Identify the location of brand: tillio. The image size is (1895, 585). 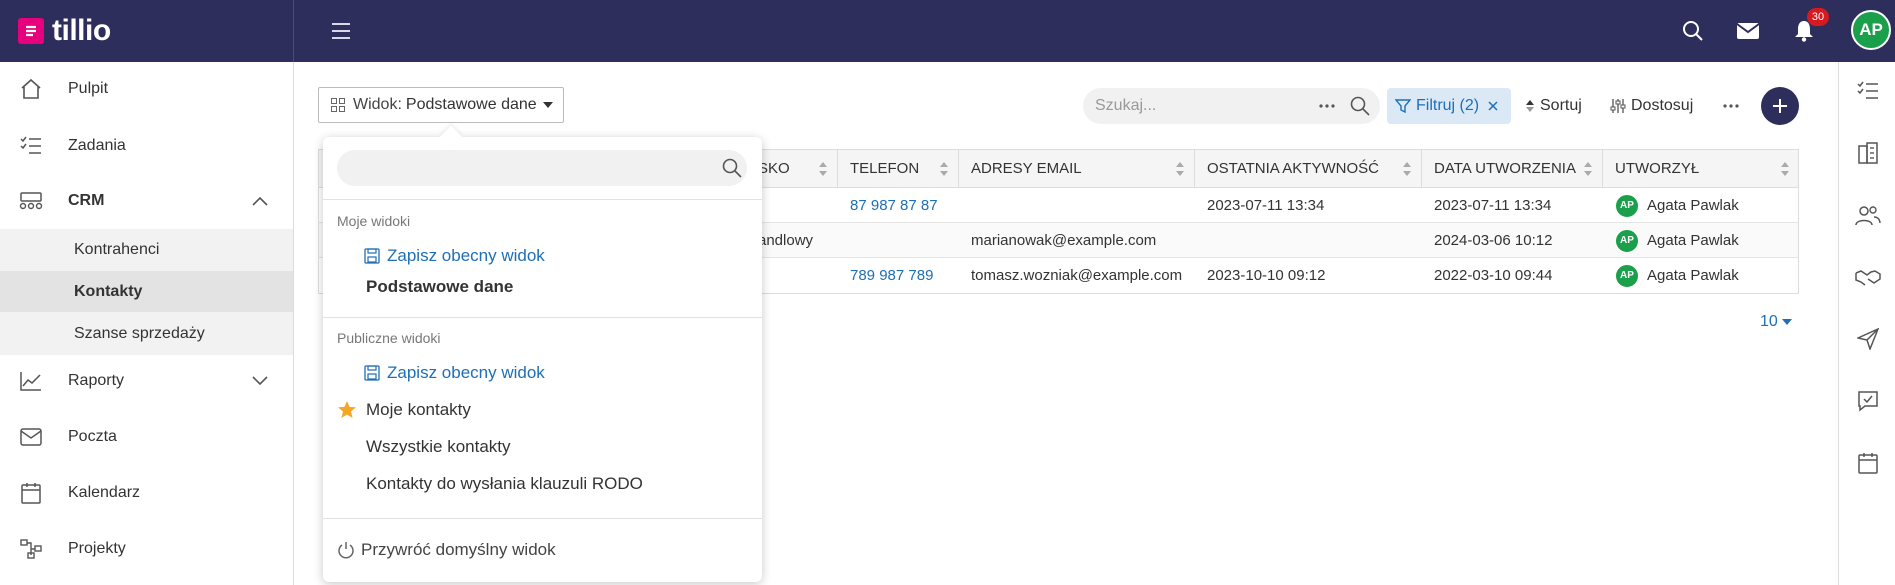
(147, 31).